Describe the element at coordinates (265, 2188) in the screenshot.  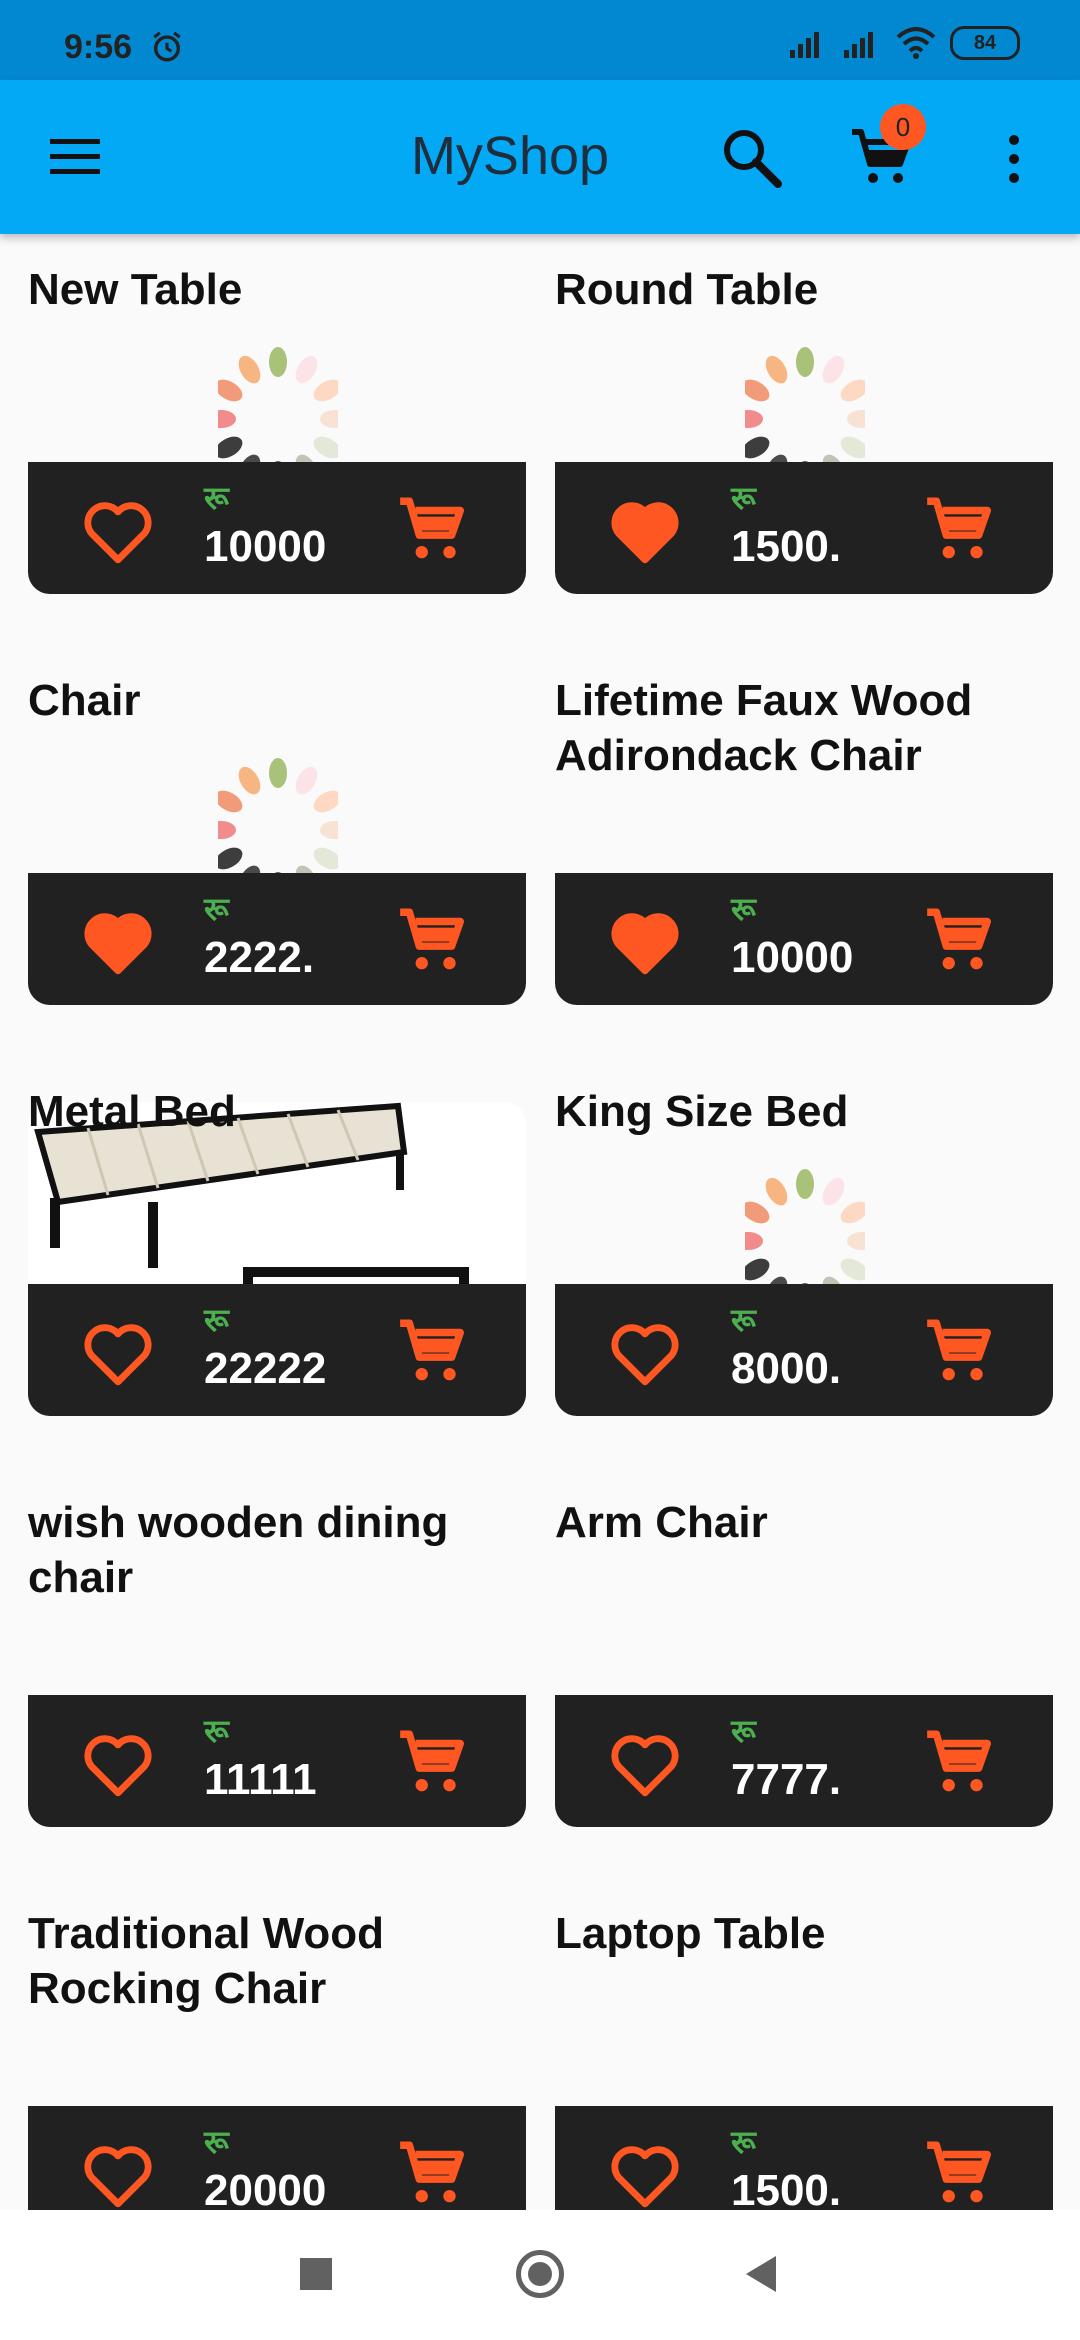
I see `product-price: 20000` at that location.